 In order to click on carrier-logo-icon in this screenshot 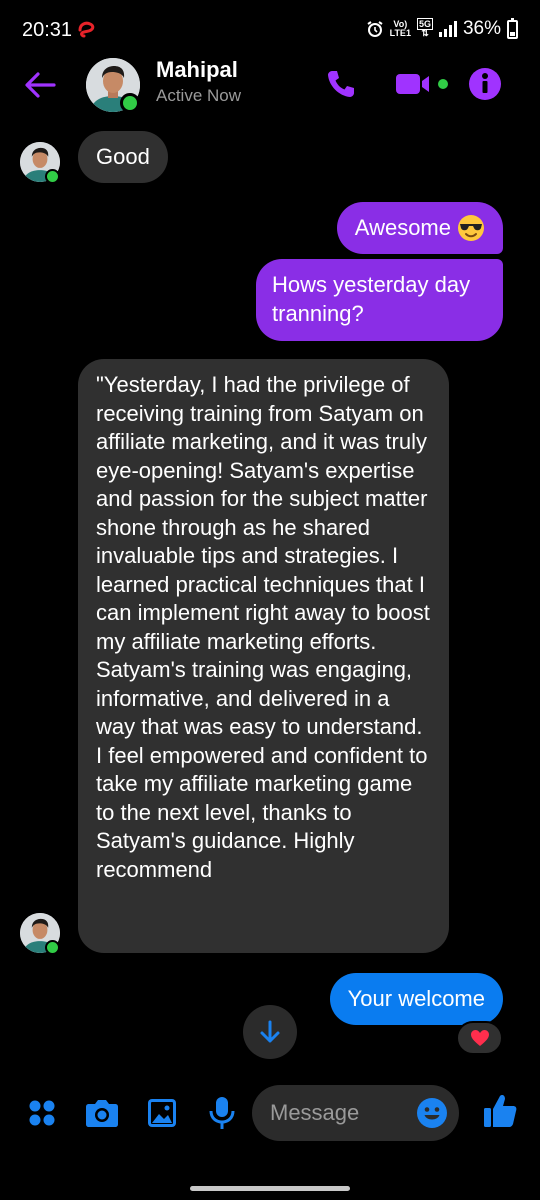, I will do `click(86, 29)`.